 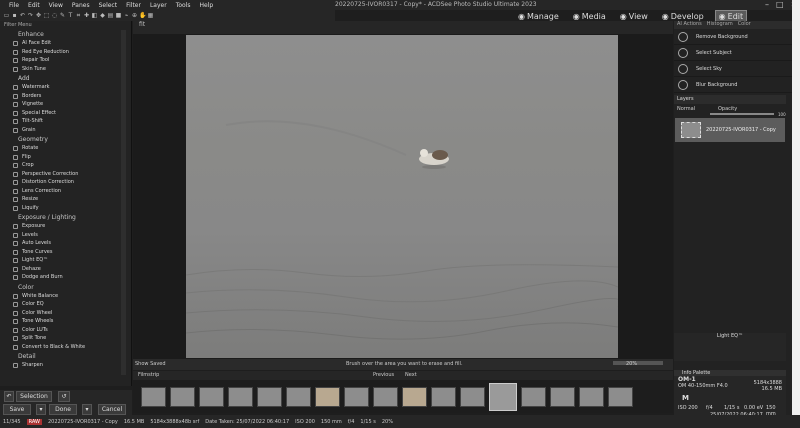 I want to click on next-button: Next, so click(x=411, y=375).